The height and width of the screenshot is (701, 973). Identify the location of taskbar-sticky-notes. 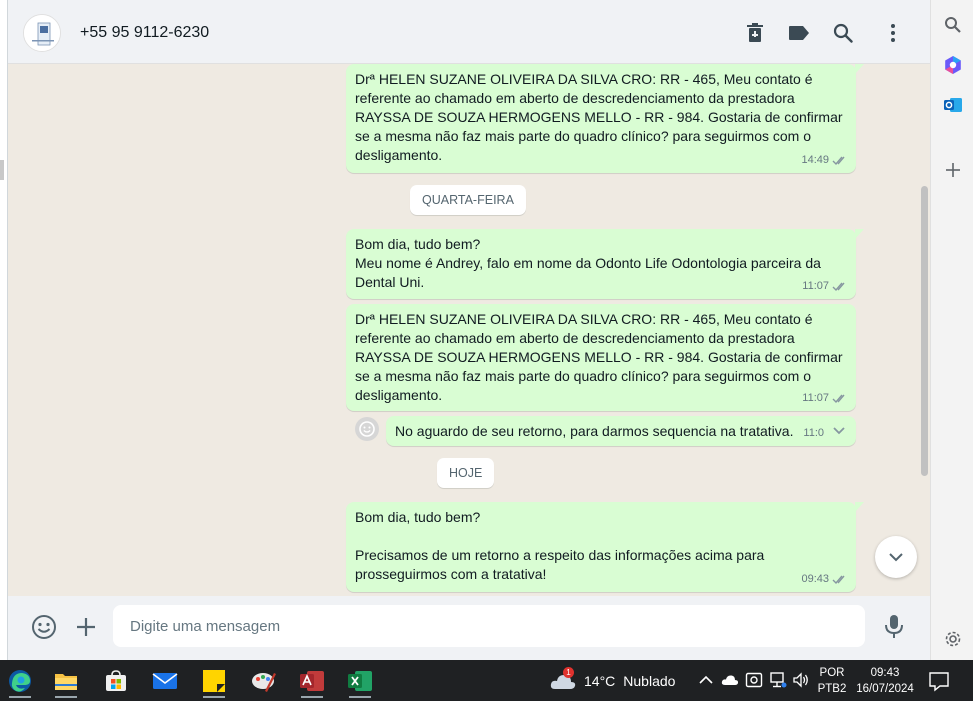
(214, 681).